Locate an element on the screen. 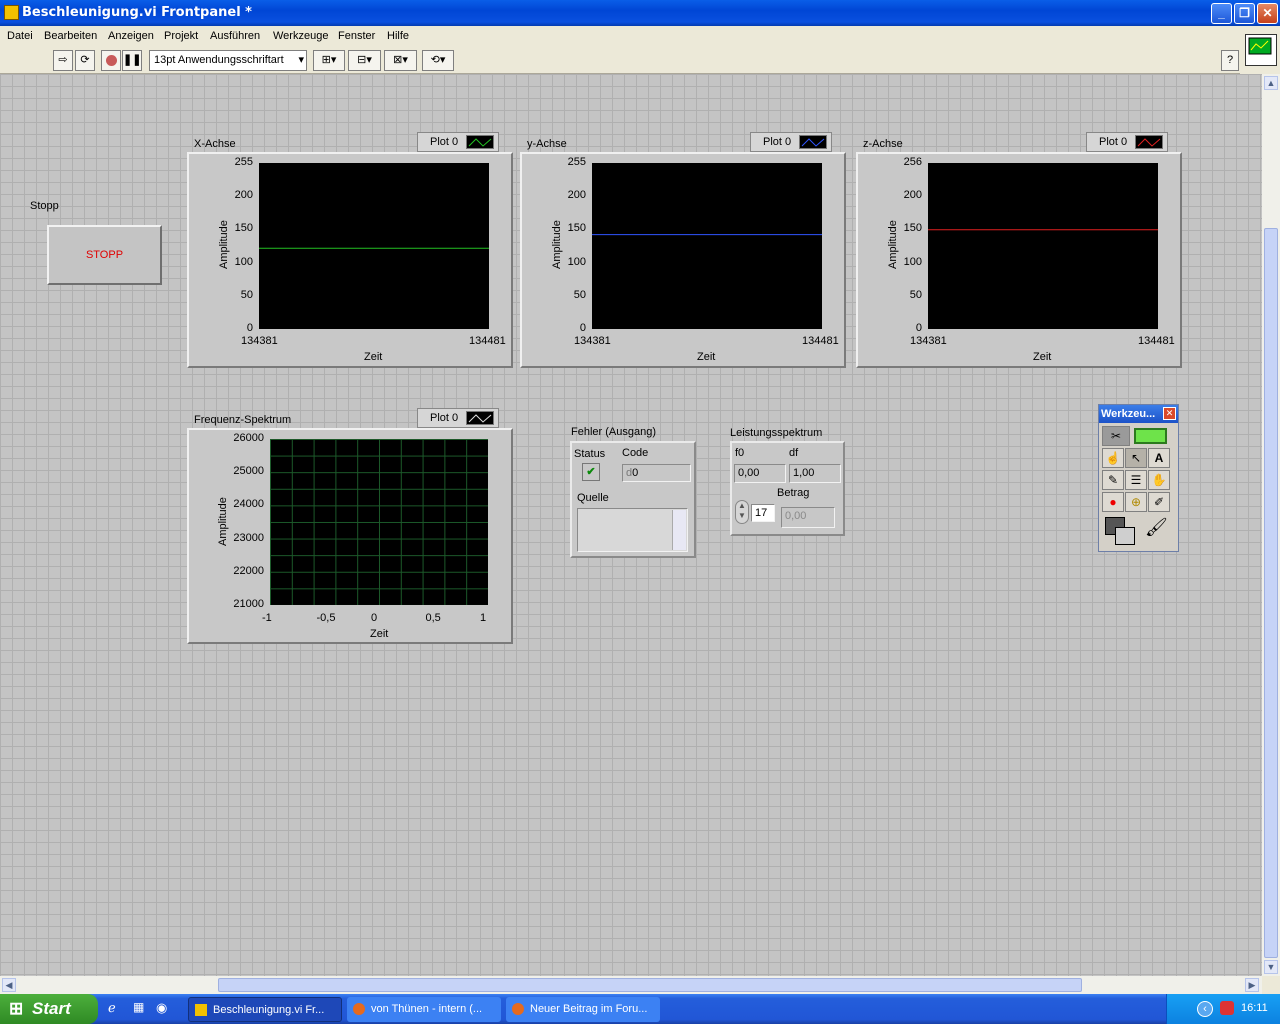  x-axis-legend-label: Plot 0 is located at coordinates (444, 142).